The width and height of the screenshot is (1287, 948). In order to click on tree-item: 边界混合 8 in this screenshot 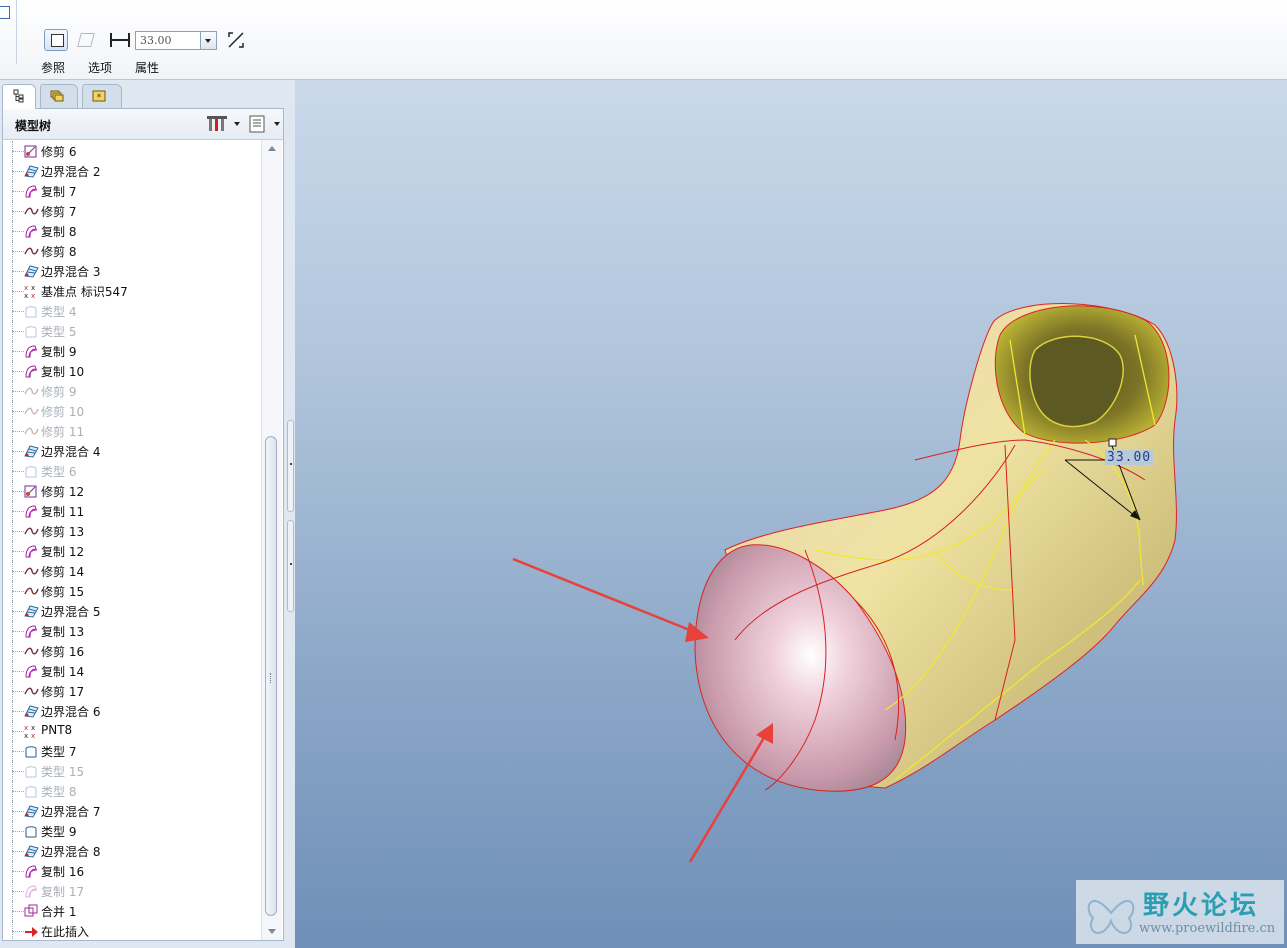, I will do `click(132, 851)`.